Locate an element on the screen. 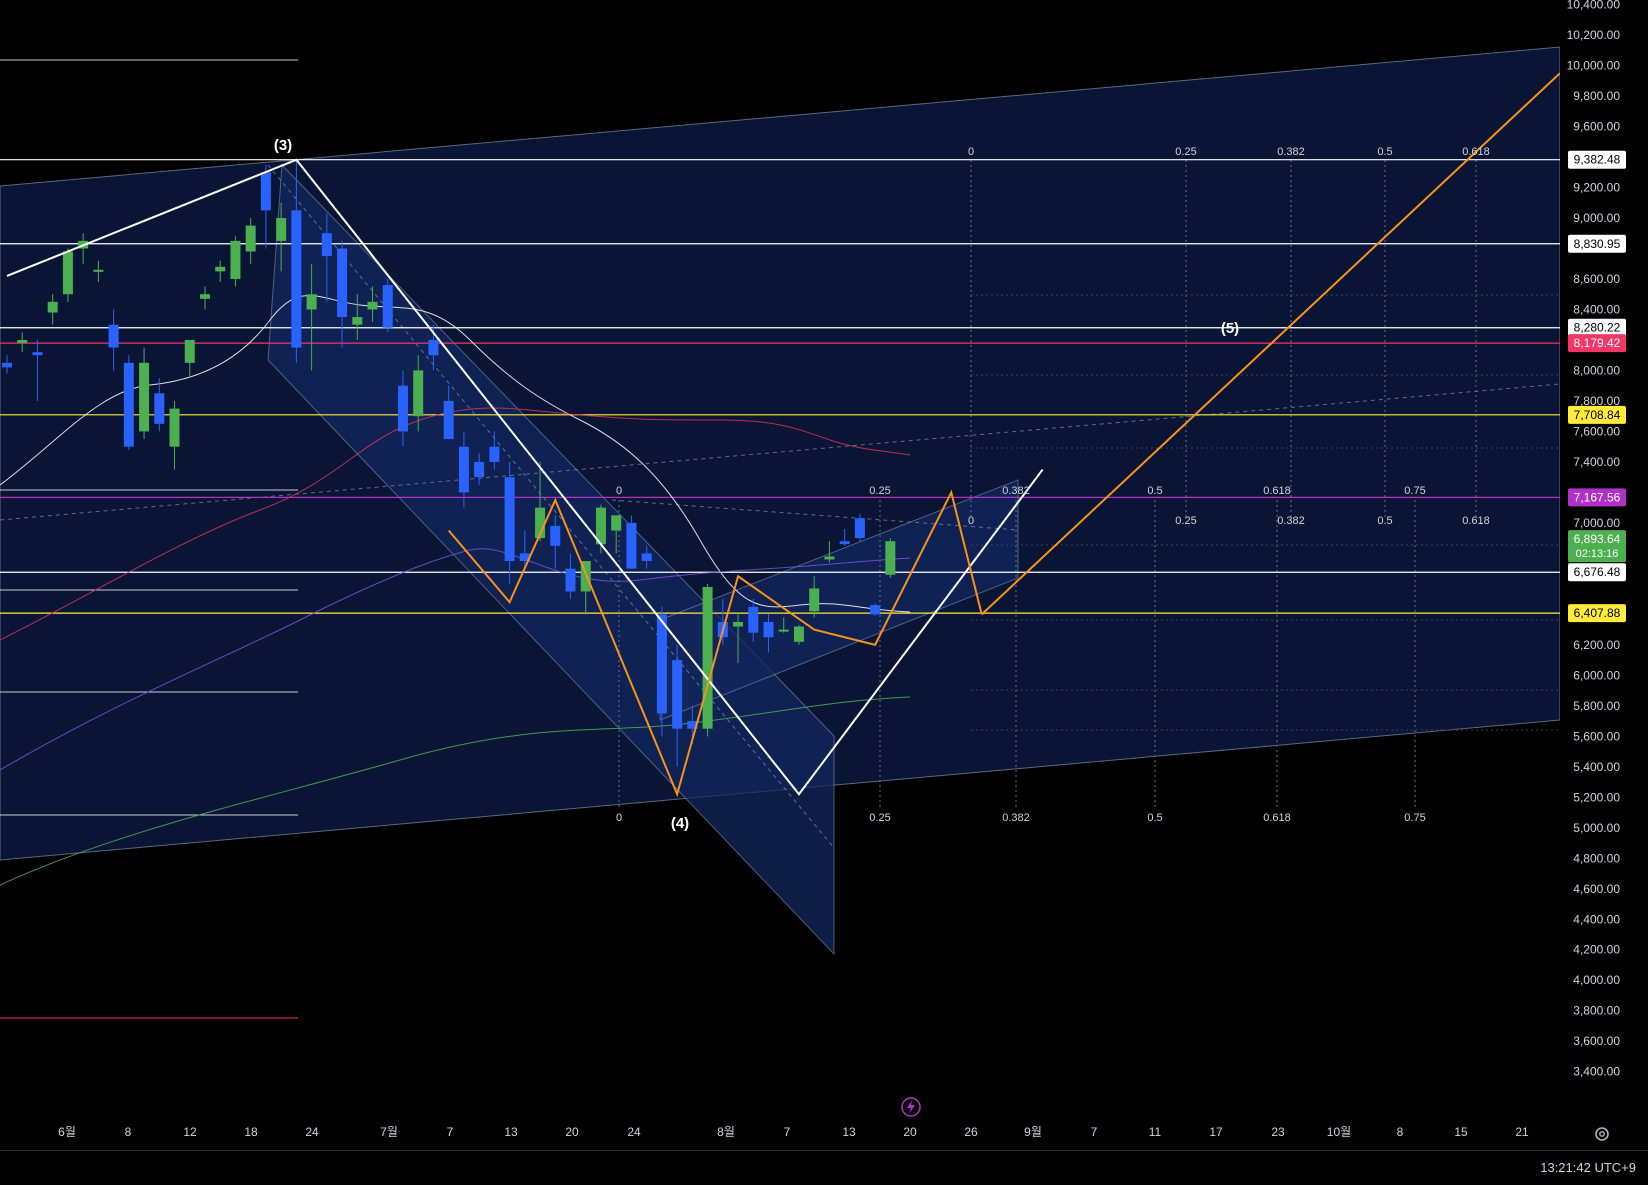 The image size is (1648, 1185). price-tick-27: 3,600.00 is located at coordinates (1596, 1041).